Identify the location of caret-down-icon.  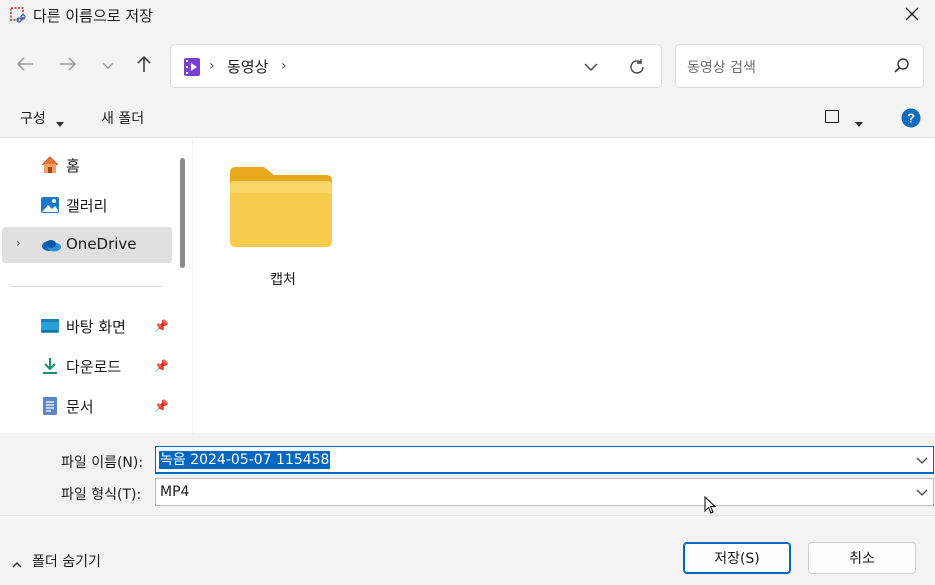
(60, 123).